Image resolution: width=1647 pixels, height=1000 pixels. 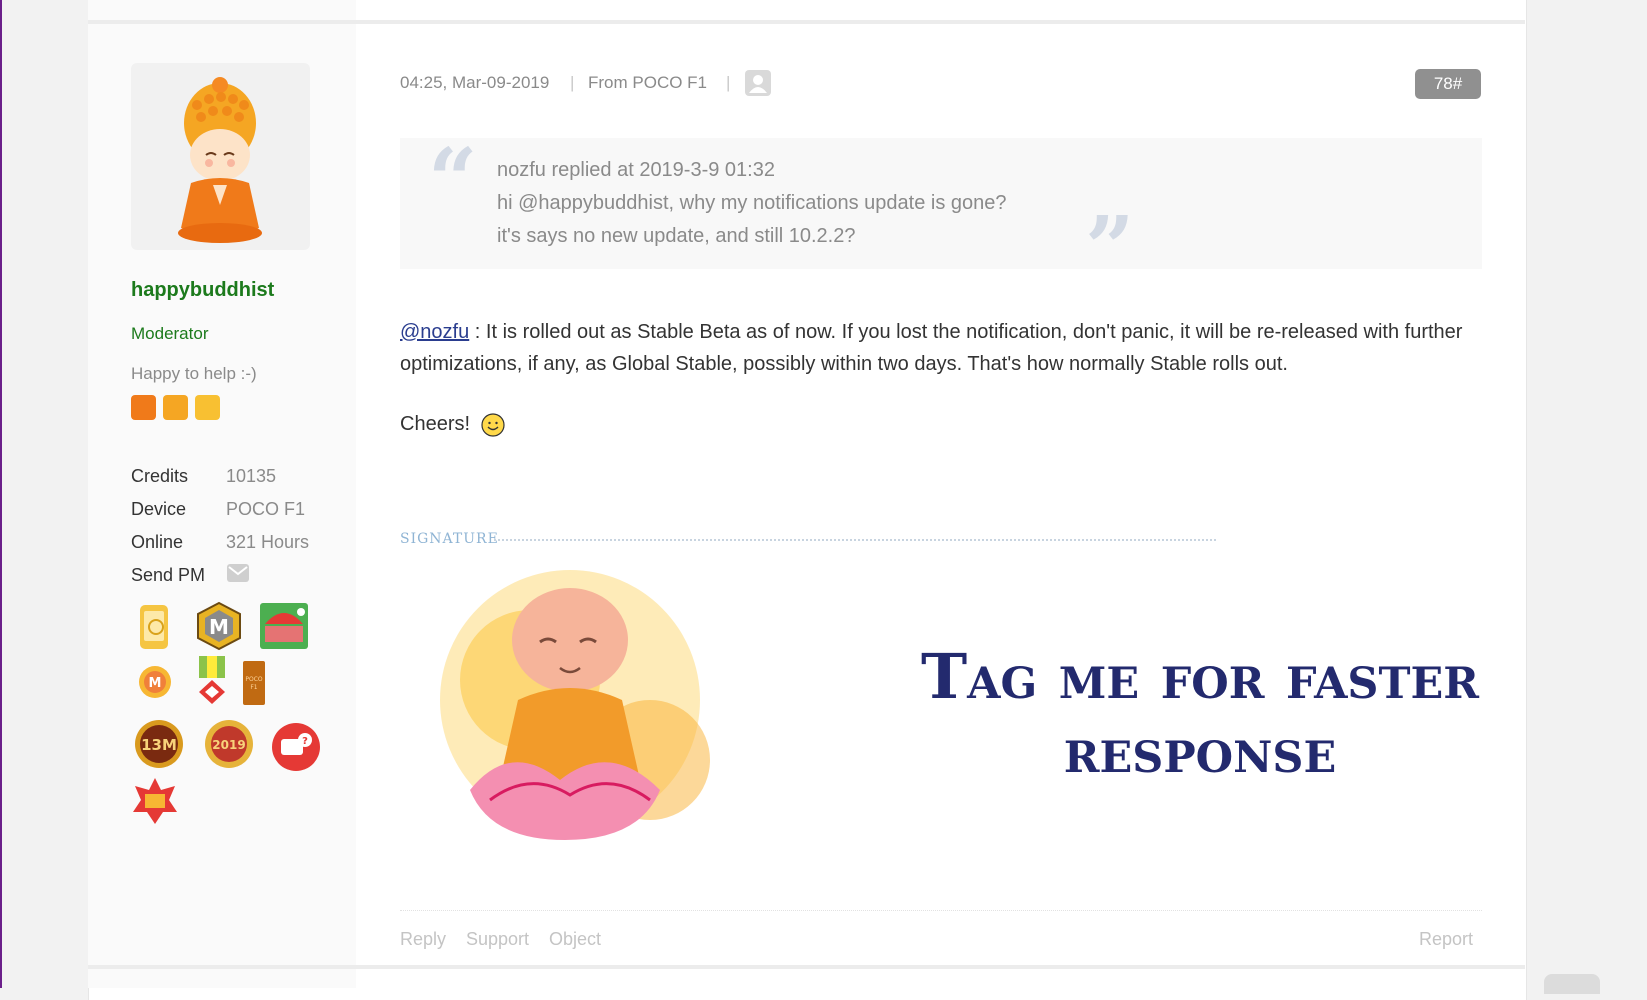 I want to click on send-pm-envelope-icon, so click(x=238, y=573).